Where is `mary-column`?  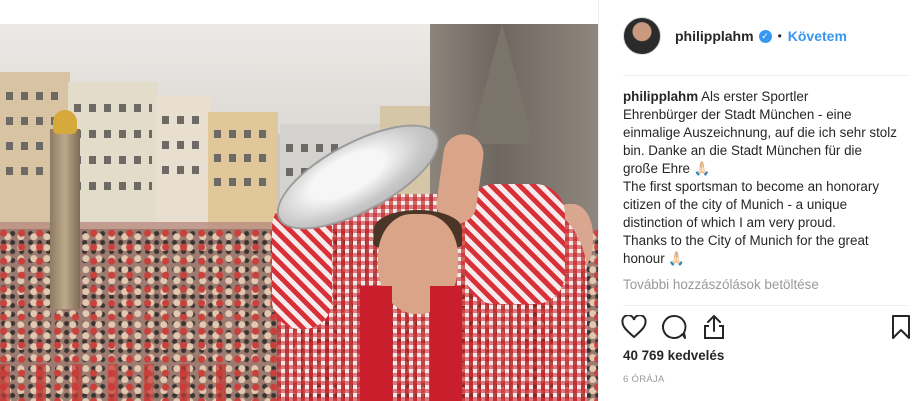
mary-column is located at coordinates (65, 219).